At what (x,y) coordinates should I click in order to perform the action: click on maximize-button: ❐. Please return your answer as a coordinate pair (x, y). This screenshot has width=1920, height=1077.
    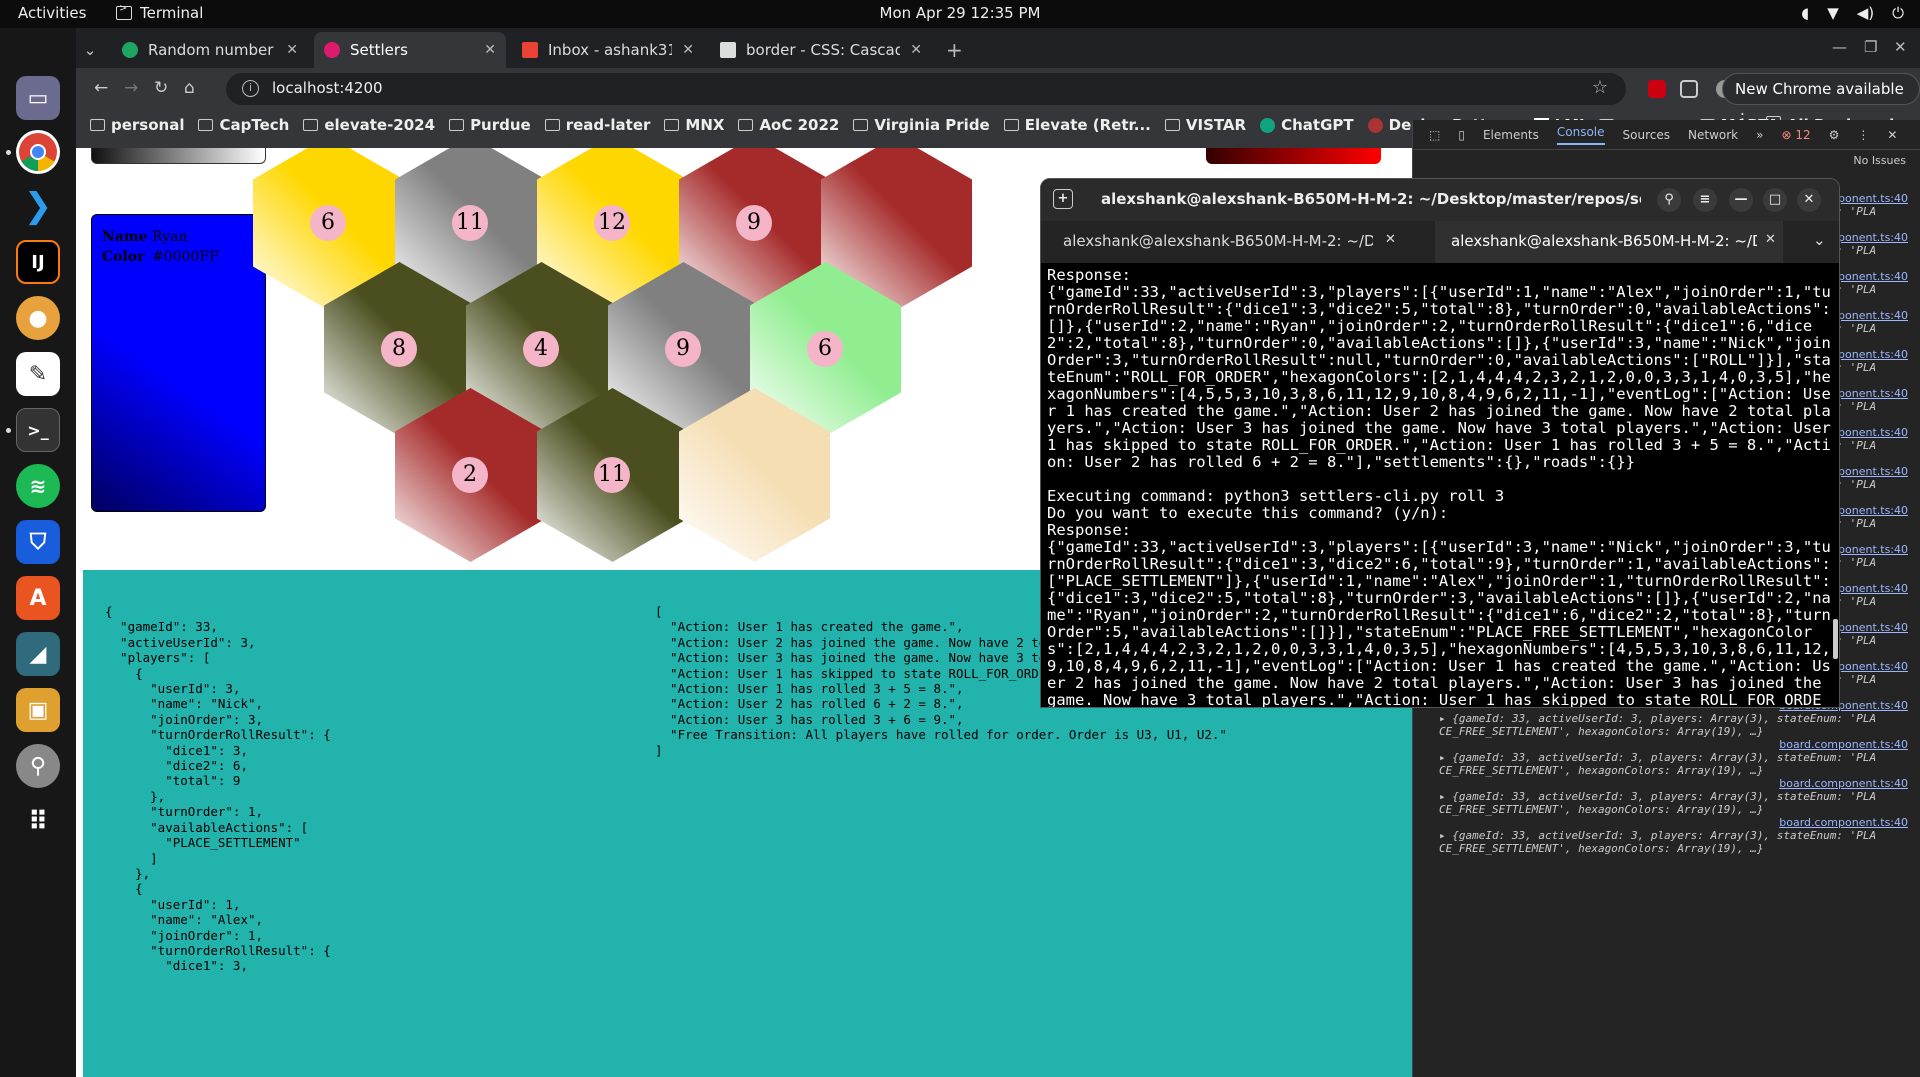
    Looking at the image, I should click on (1870, 47).